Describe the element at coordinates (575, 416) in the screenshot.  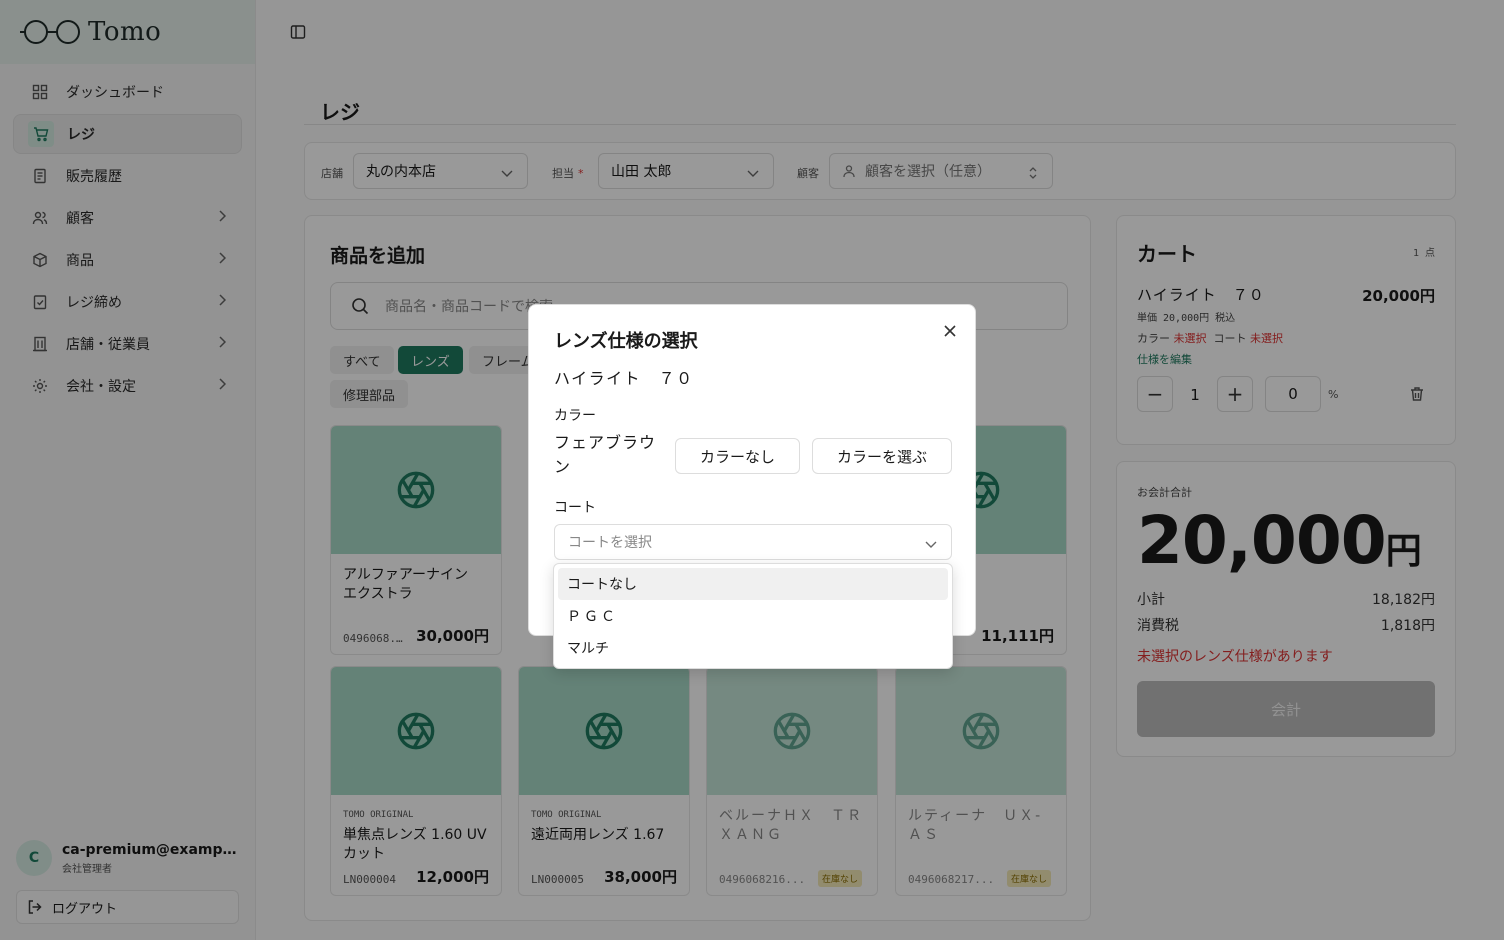
I see `color-section-label: カラー` at that location.